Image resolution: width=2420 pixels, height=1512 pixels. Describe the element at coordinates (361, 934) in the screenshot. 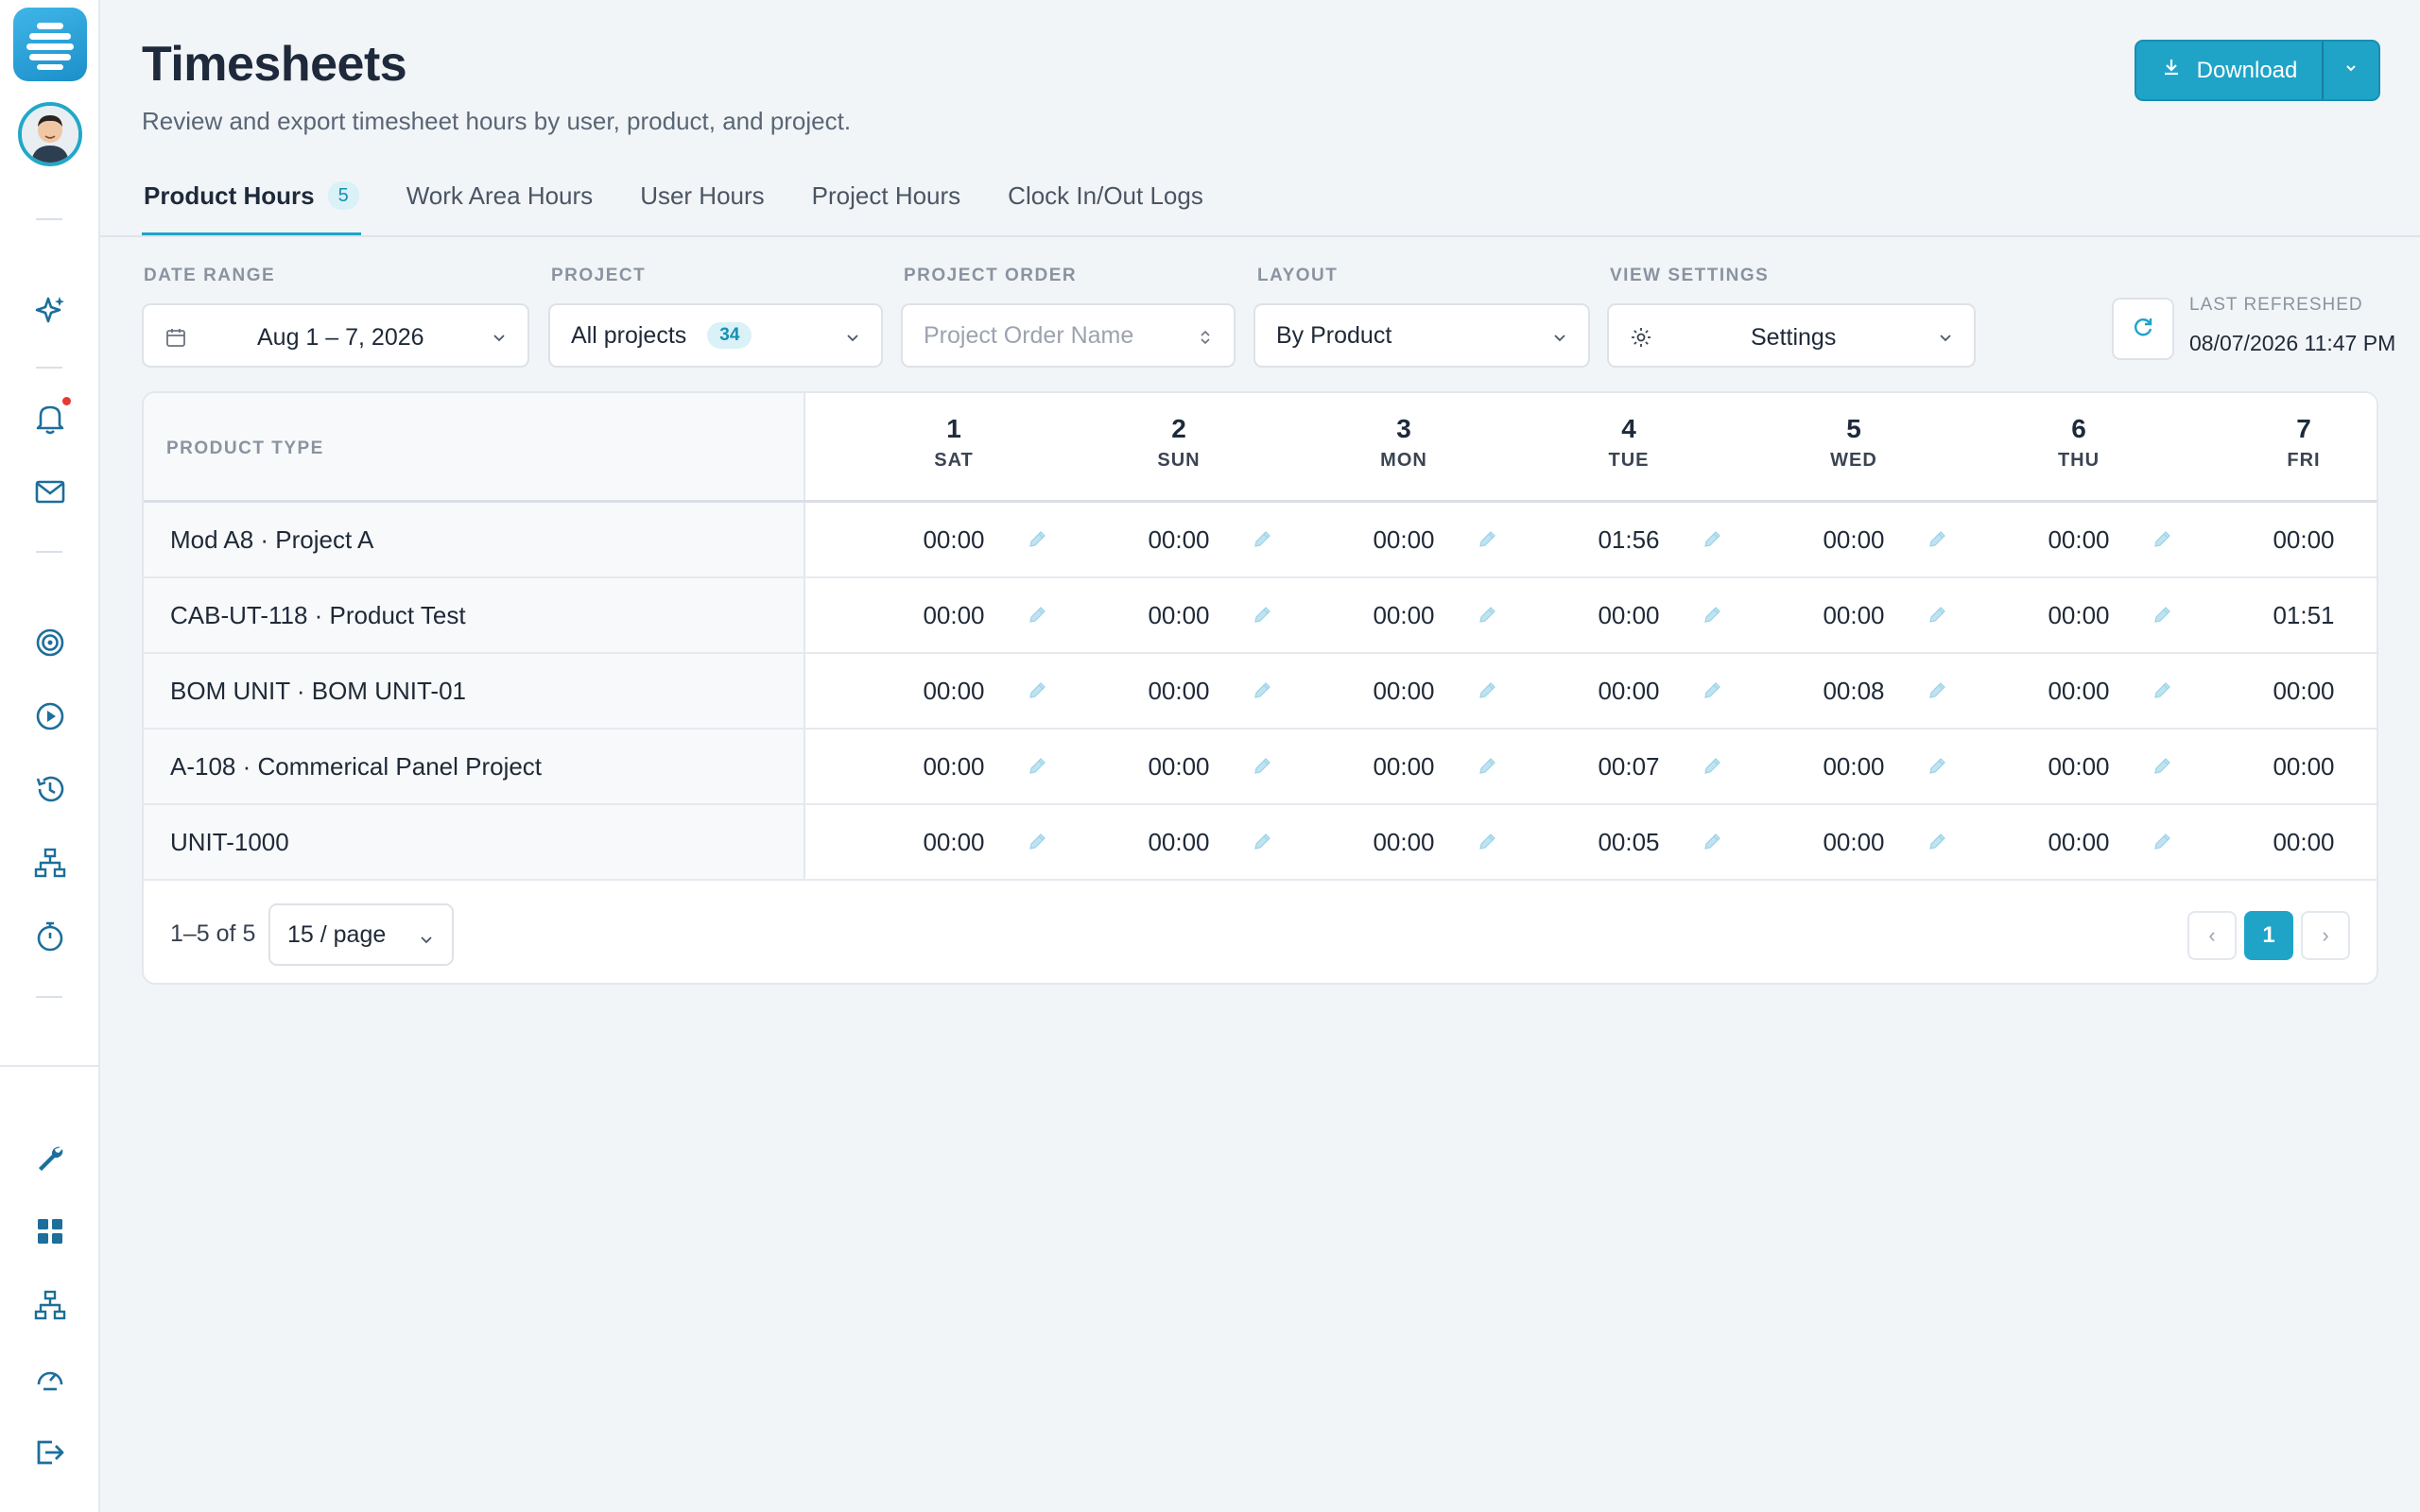

I see `page-size-select: 15 / page` at that location.